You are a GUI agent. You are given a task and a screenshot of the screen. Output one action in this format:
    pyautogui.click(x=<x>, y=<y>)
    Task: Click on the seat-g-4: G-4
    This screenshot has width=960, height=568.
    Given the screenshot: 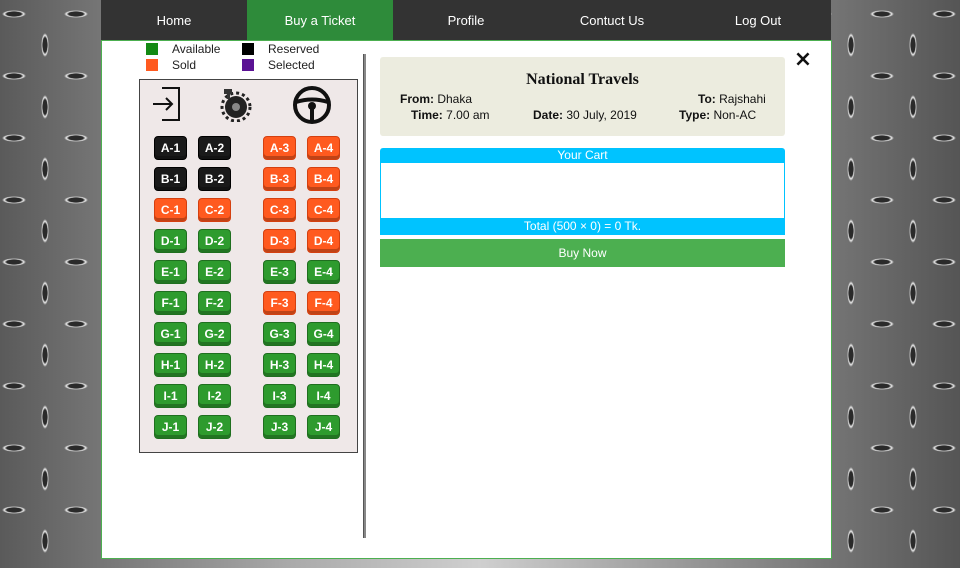 What is the action you would take?
    pyautogui.click(x=323, y=334)
    